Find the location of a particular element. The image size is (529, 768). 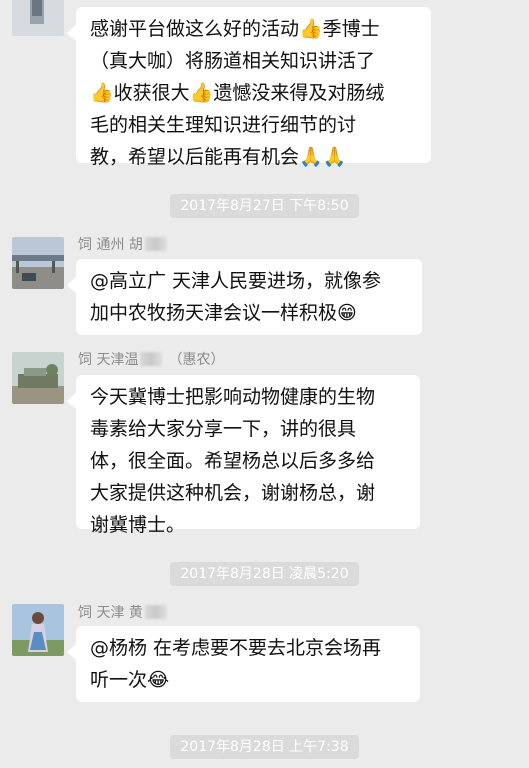

timestamp: 2017年8月27日 下午8:50 is located at coordinates (264, 206).